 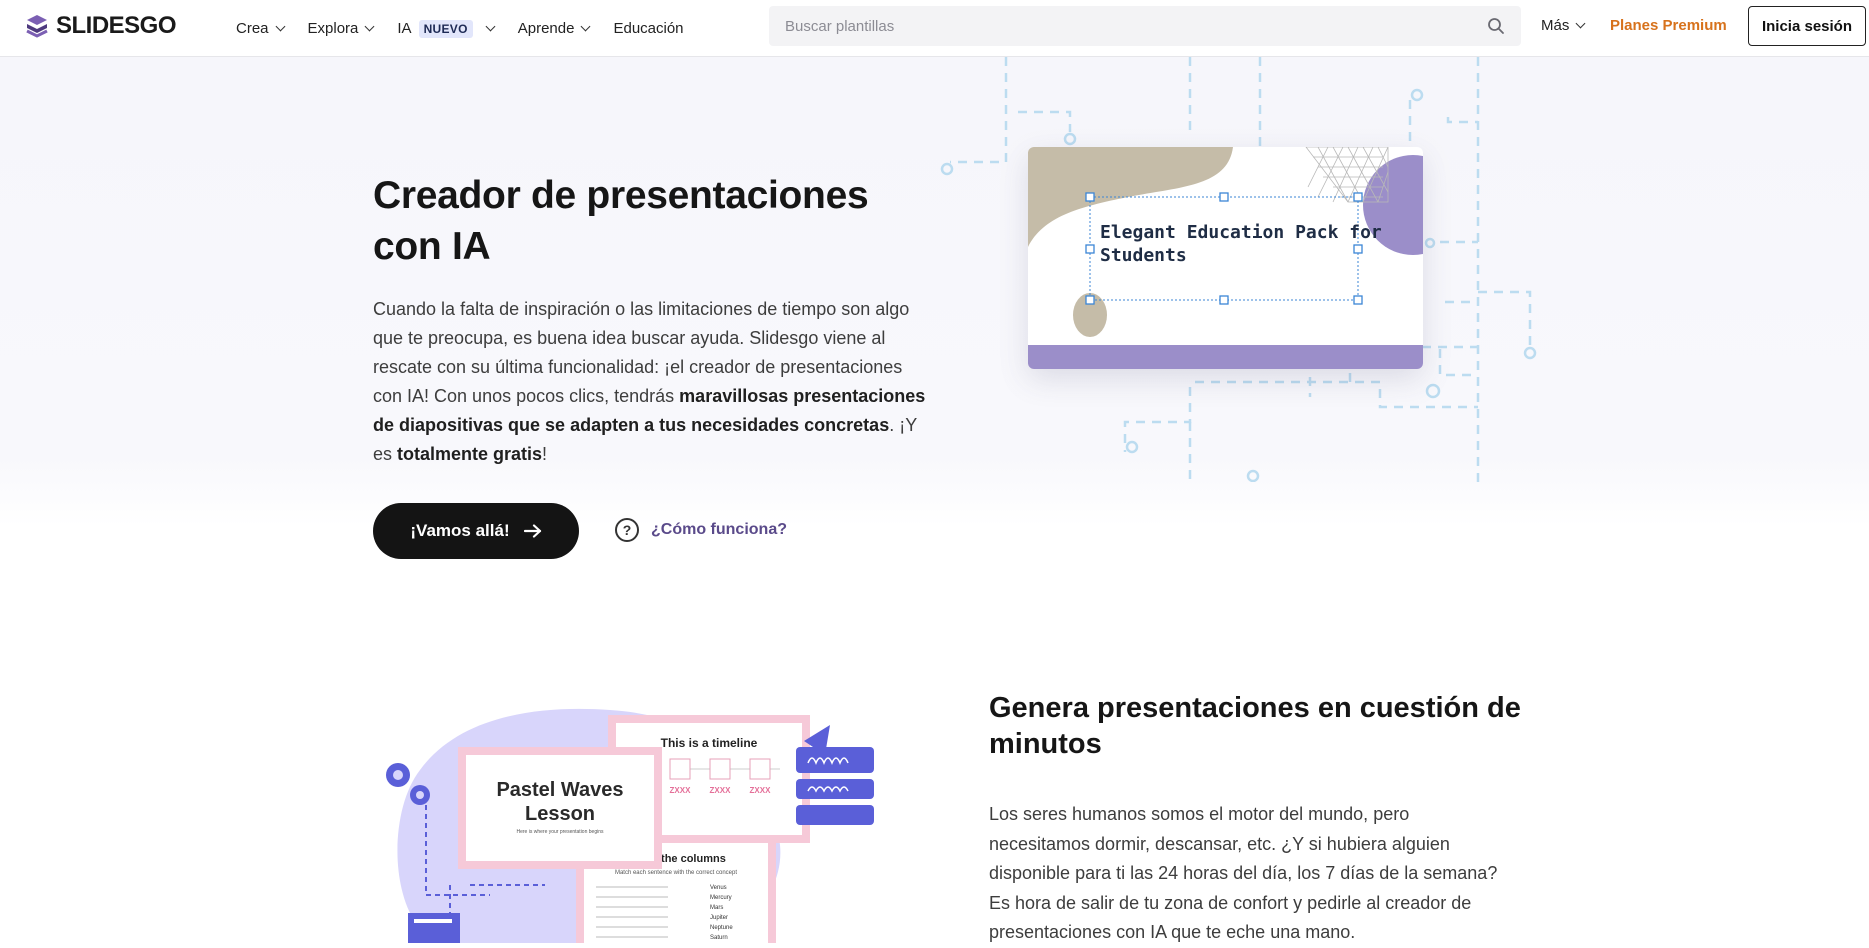 I want to click on how-it-works-link: ? ¿Cómo funciona?, so click(x=701, y=530).